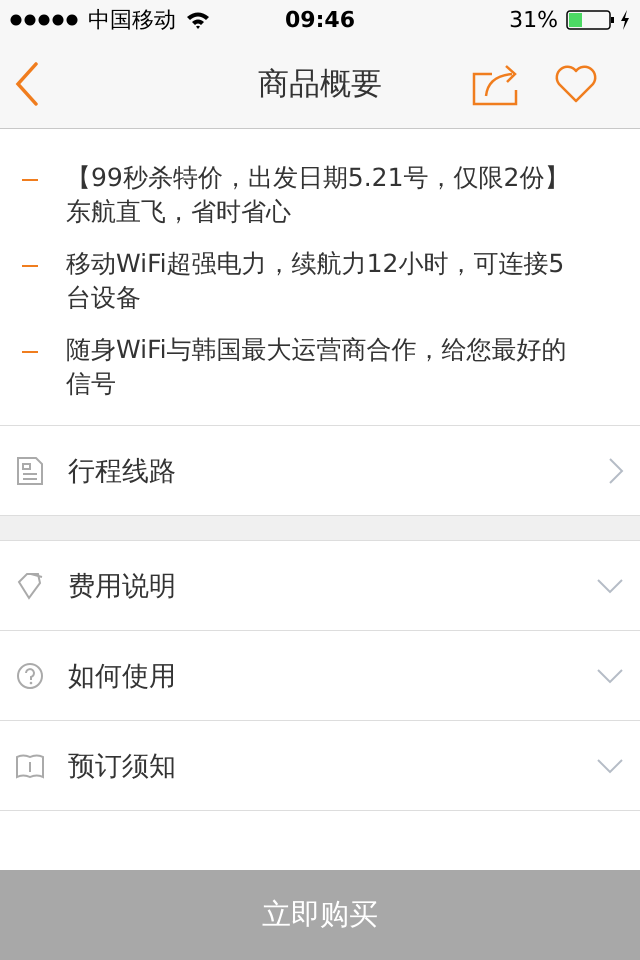 This screenshot has height=960, width=640. Describe the element at coordinates (30, 676) in the screenshot. I see `help-icon` at that location.